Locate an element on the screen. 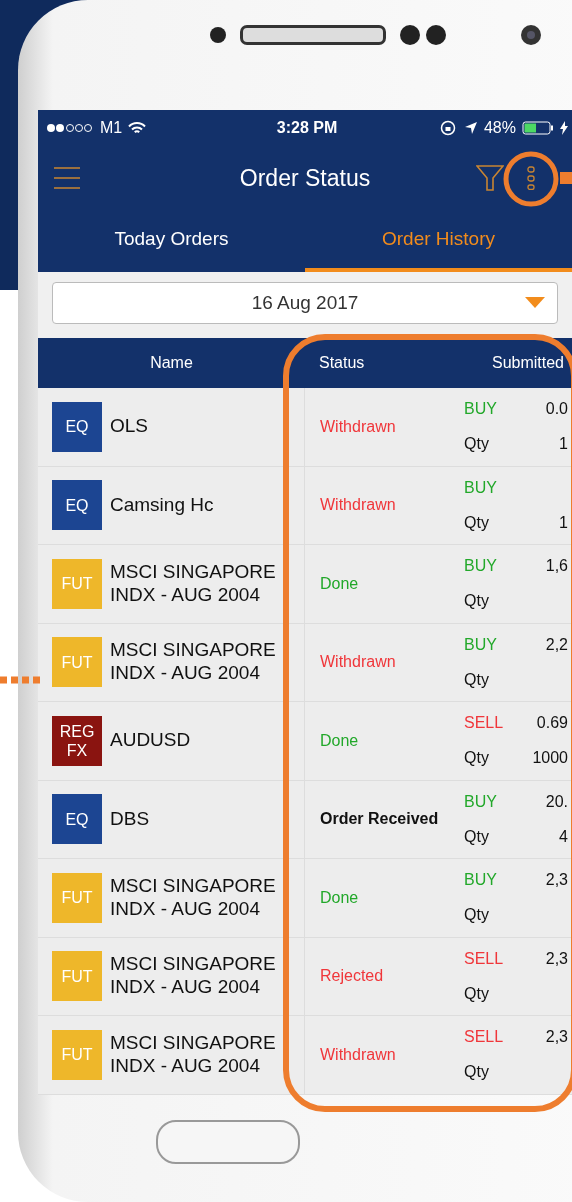  highlight-marker is located at coordinates (566, 178).